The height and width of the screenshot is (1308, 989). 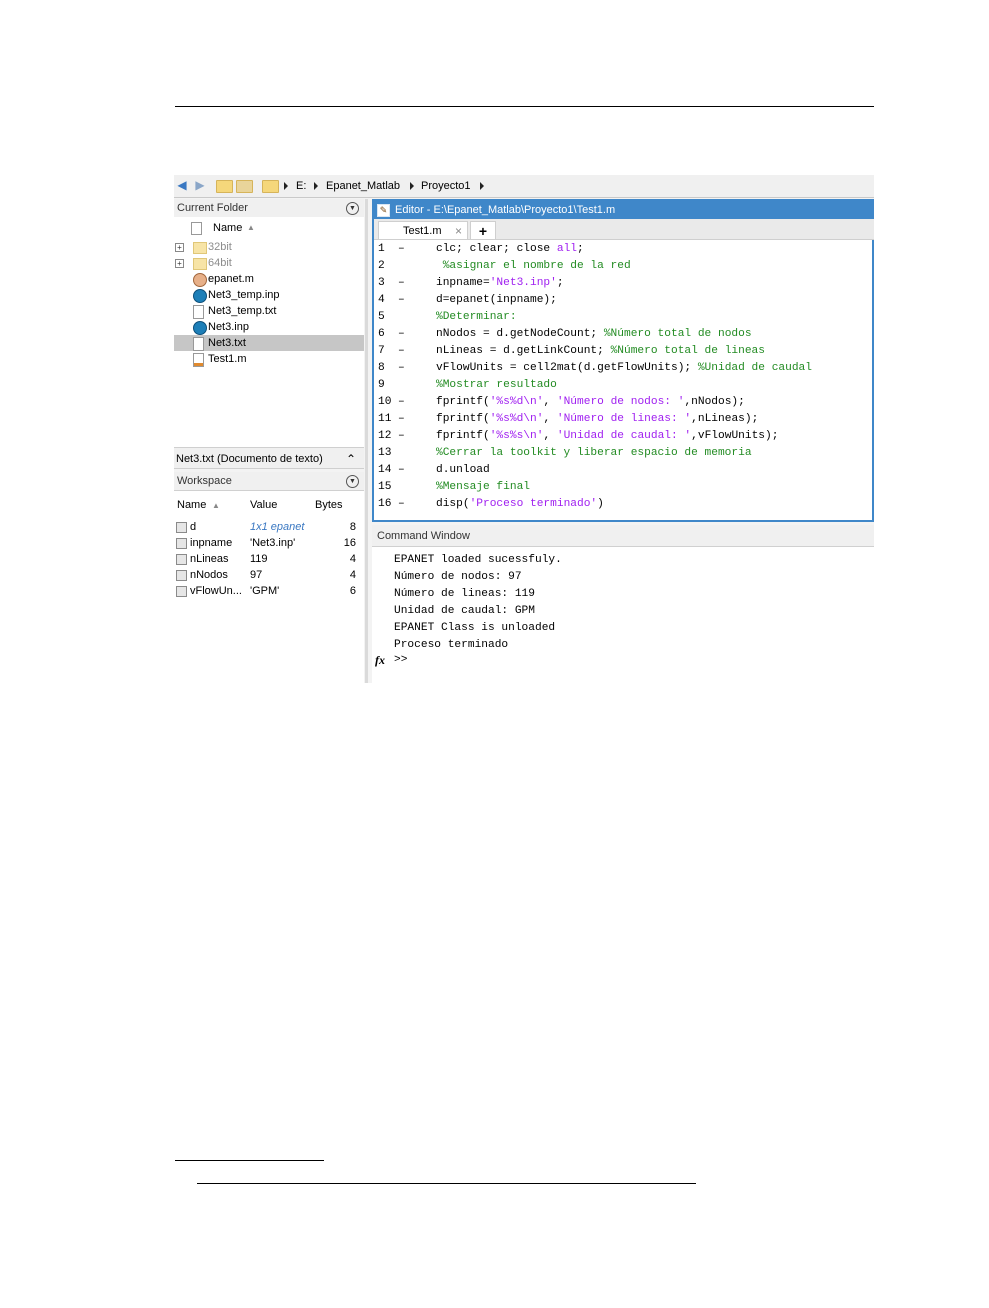 What do you see at coordinates (269, 458) in the screenshot?
I see `details-bar: Net3.txt (Documento de texto) ⌃` at bounding box center [269, 458].